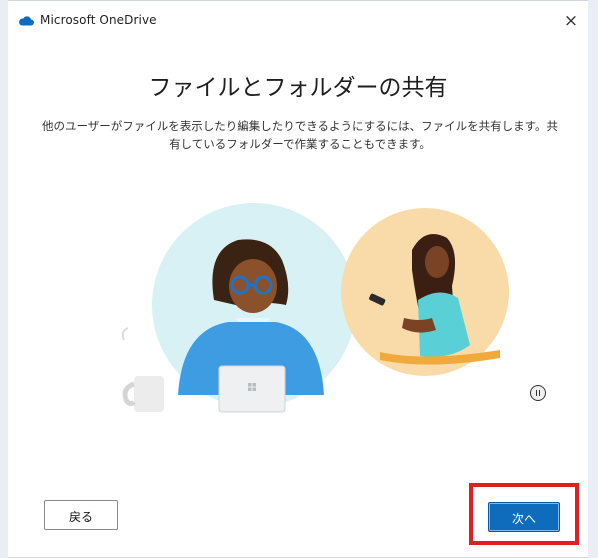 This screenshot has height=558, width=598. I want to click on person-right-face, so click(437, 262).